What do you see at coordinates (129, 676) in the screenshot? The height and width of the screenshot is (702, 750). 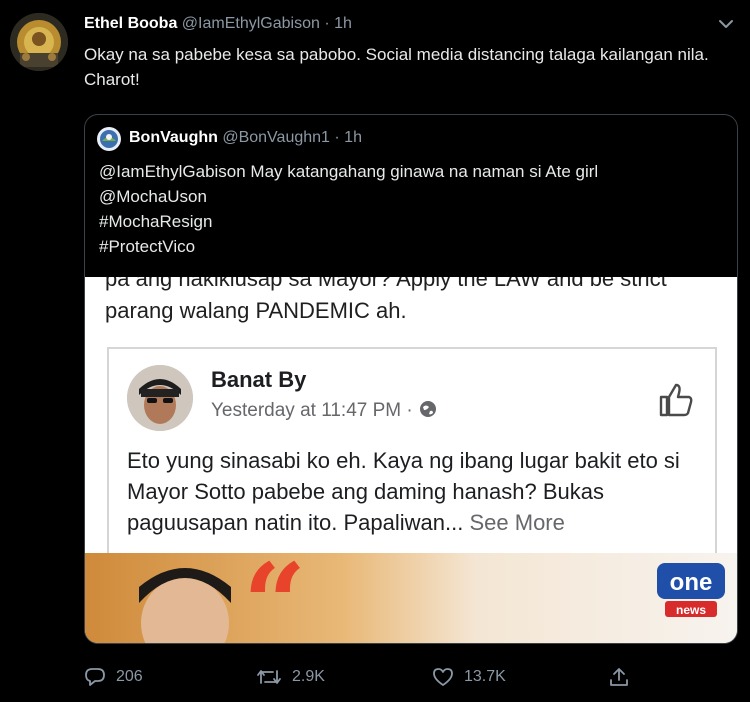 I see `reply-count: 206` at bounding box center [129, 676].